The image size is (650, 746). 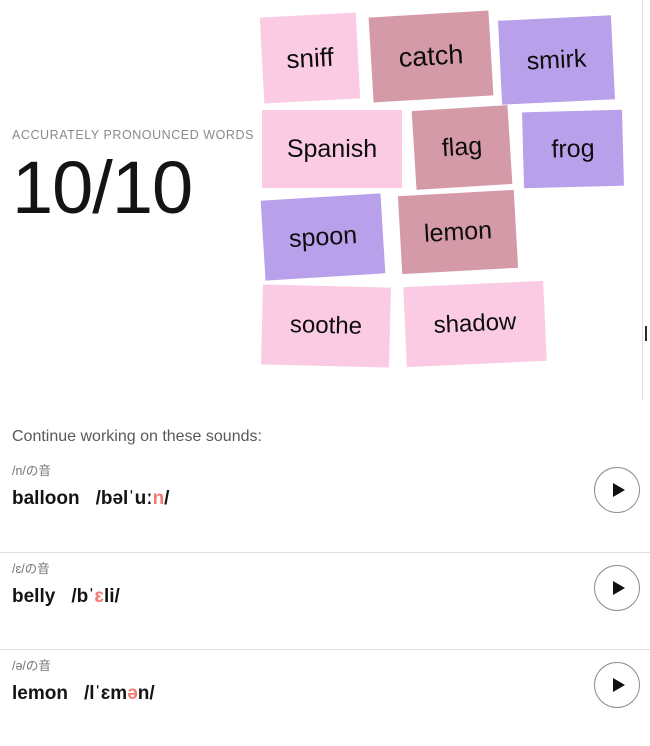 What do you see at coordinates (99, 596) in the screenshot?
I see `ipa-highlight: ɛ` at bounding box center [99, 596].